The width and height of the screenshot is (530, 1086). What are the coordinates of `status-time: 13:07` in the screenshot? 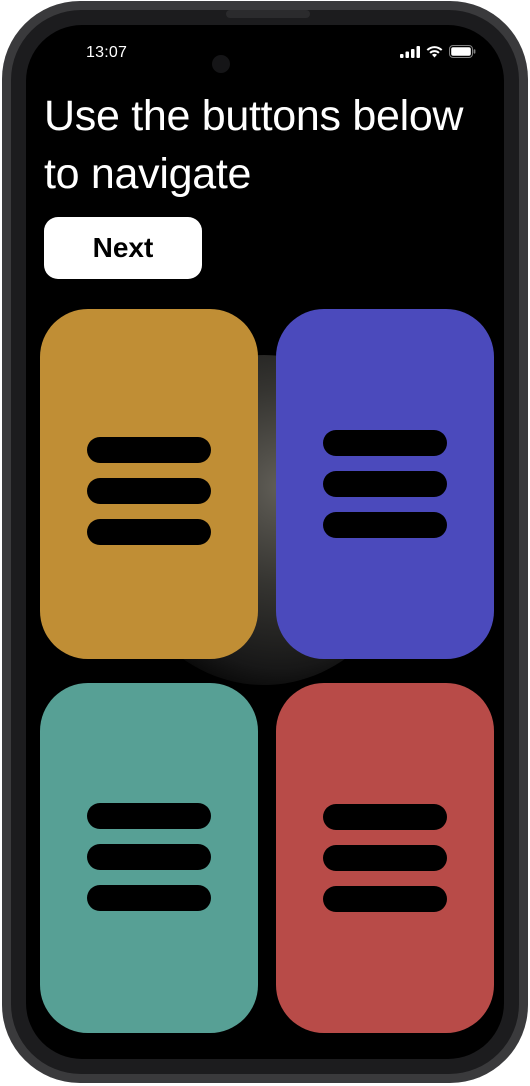 It's located at (107, 52).